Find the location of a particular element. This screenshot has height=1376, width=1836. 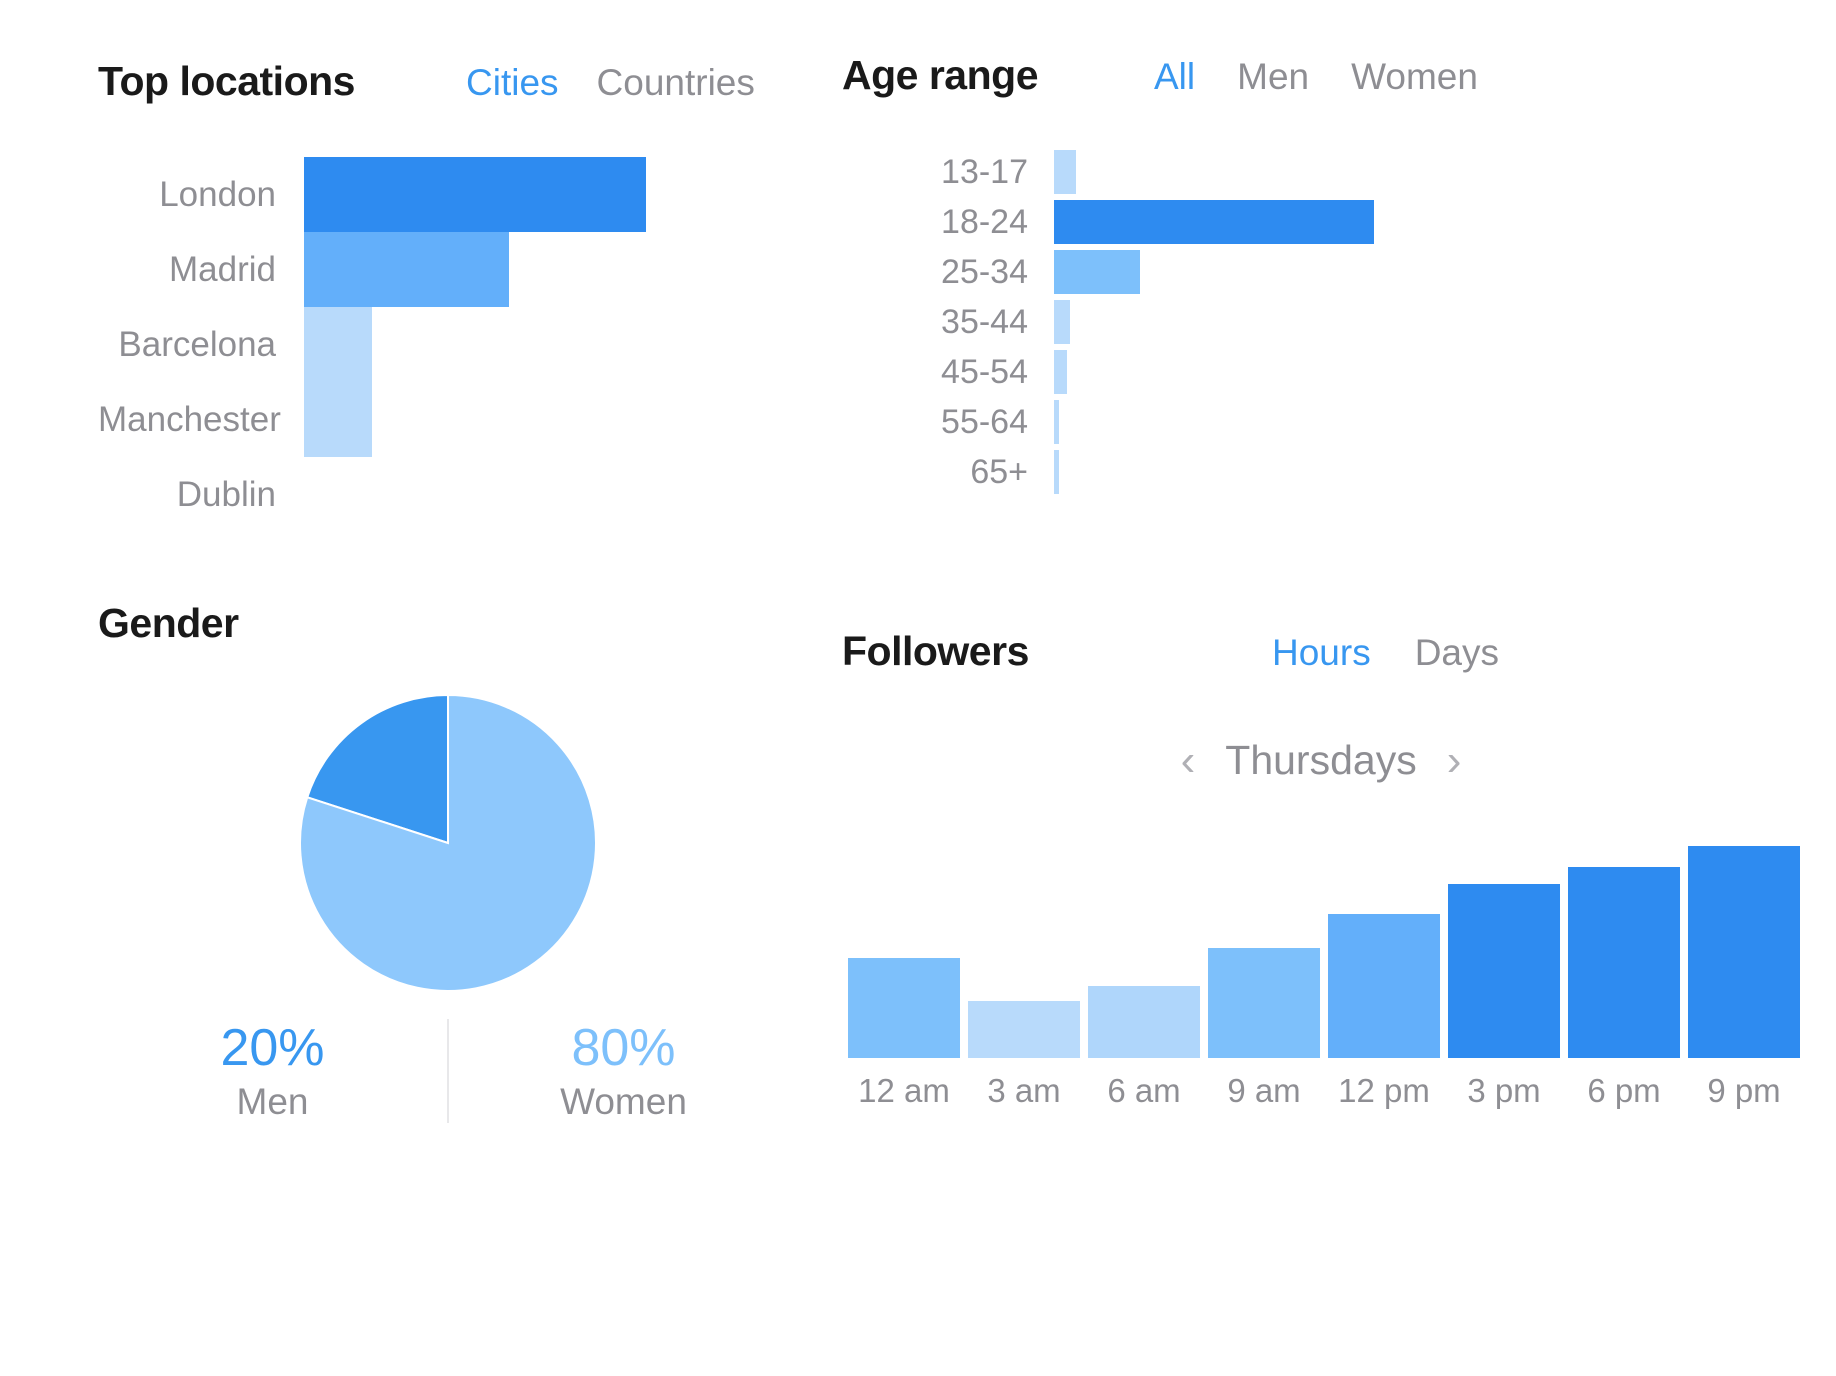

followers-axis-labels: 12 am 3 am 6 am 9 am 12 pm 3 pm 6 pm 9 pm is located at coordinates (1321, 1091).